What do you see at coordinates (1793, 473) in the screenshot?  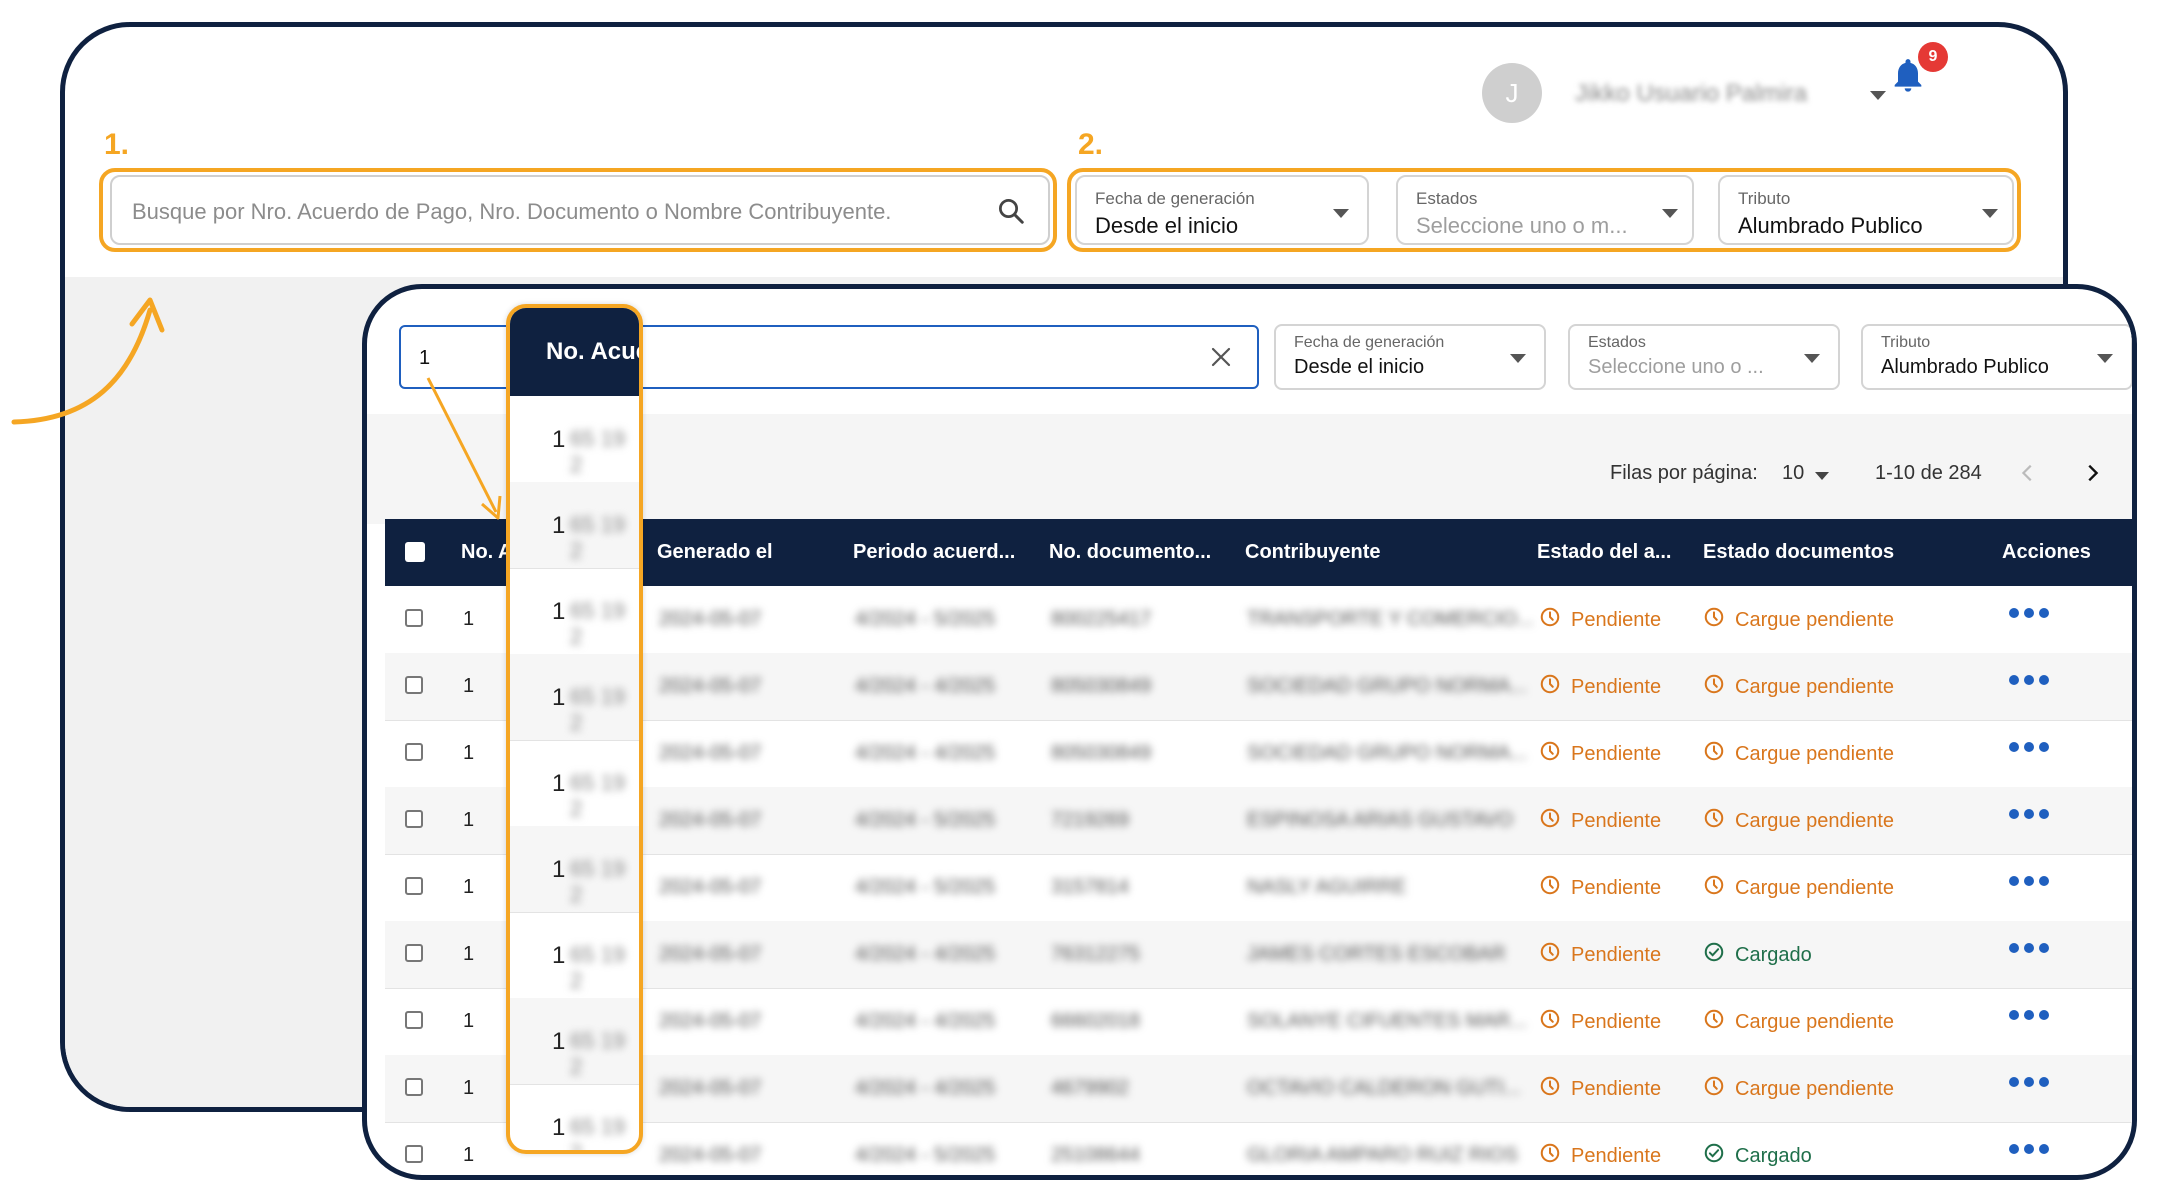 I see `rows-per-page-select: 10` at bounding box center [1793, 473].